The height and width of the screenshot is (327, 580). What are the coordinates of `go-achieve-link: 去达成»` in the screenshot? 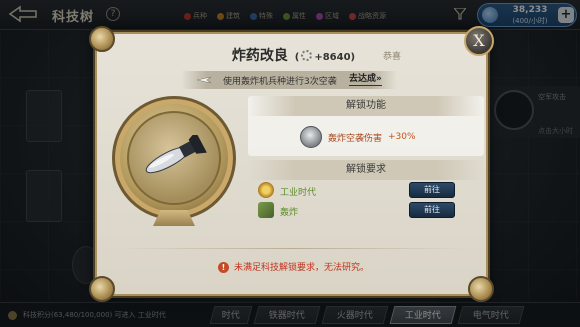 It's located at (365, 80).